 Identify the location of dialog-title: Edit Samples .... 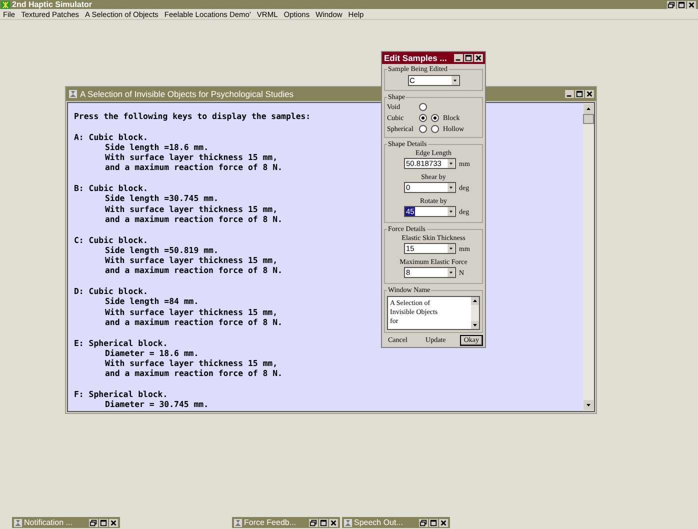
(415, 58).